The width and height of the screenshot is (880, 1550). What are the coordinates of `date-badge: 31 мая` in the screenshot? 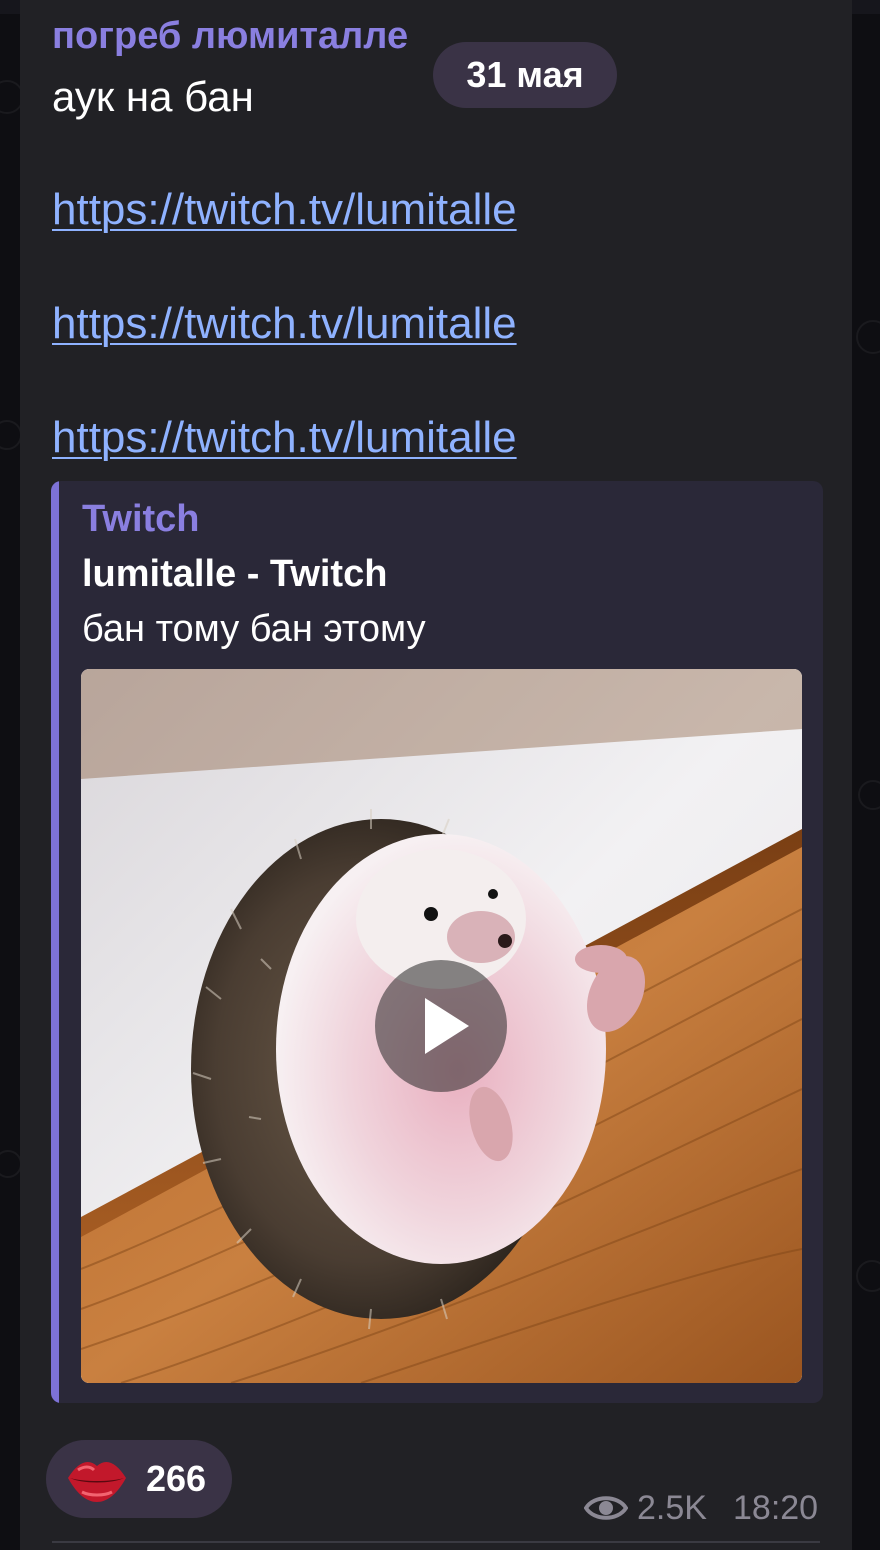 It's located at (525, 75).